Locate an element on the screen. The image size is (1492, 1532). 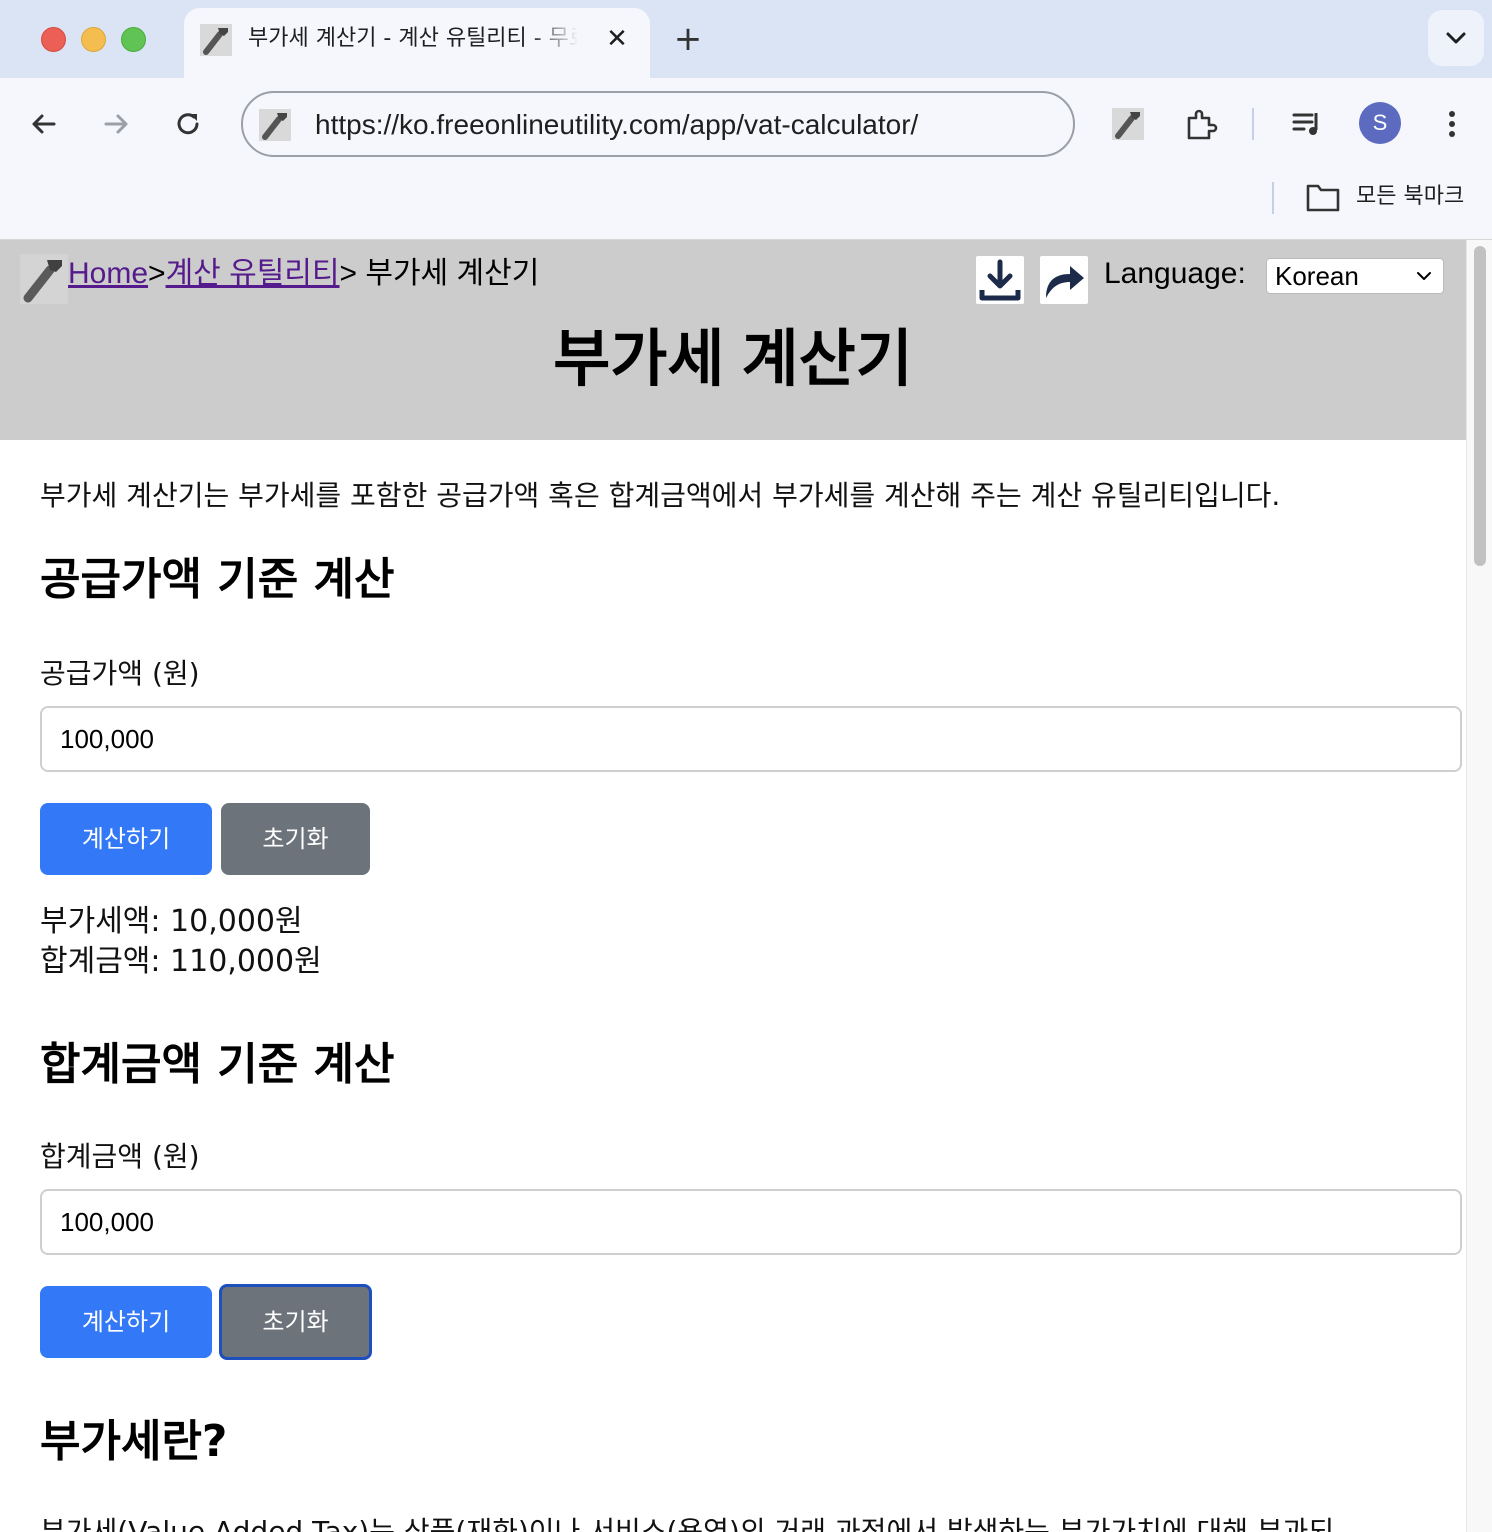
total-reset-button: 초기화 is located at coordinates (295, 1322).